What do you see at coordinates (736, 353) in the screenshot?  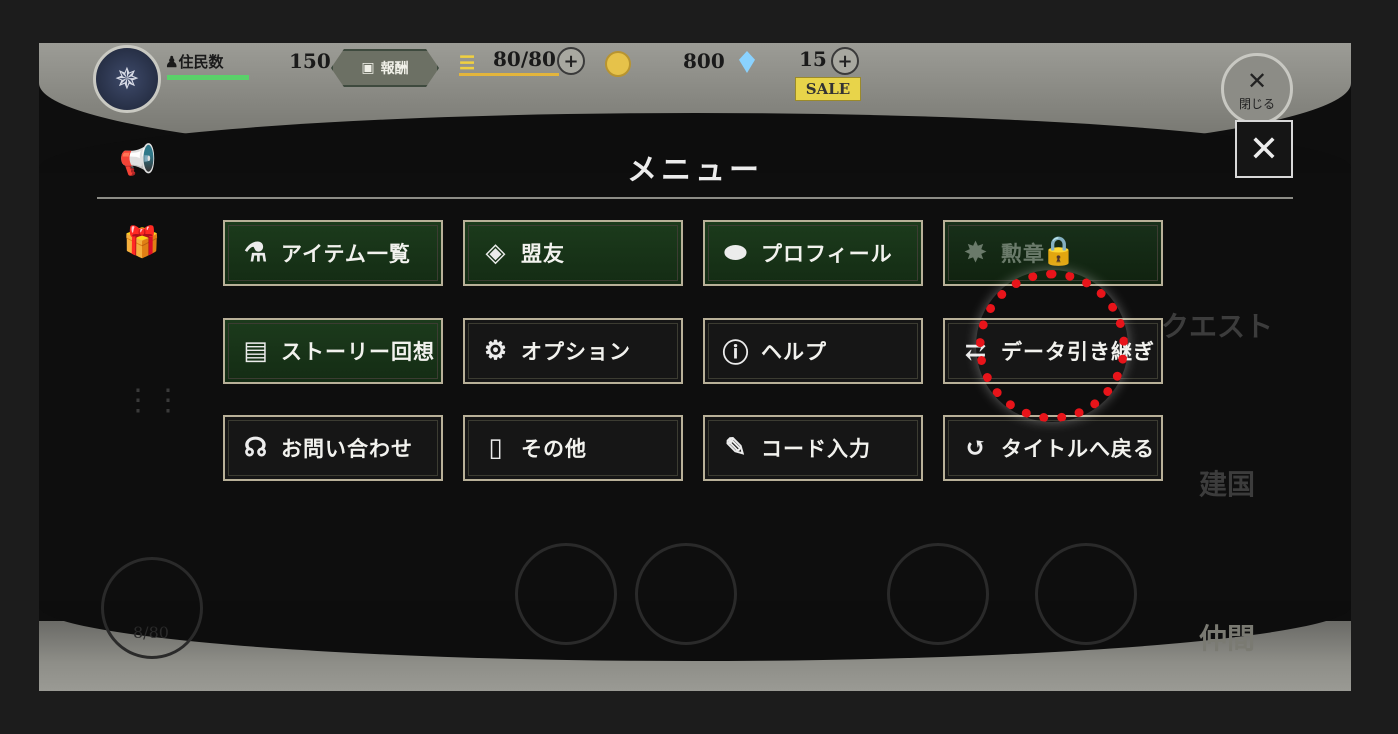 I see `help-icon: ⓘ` at bounding box center [736, 353].